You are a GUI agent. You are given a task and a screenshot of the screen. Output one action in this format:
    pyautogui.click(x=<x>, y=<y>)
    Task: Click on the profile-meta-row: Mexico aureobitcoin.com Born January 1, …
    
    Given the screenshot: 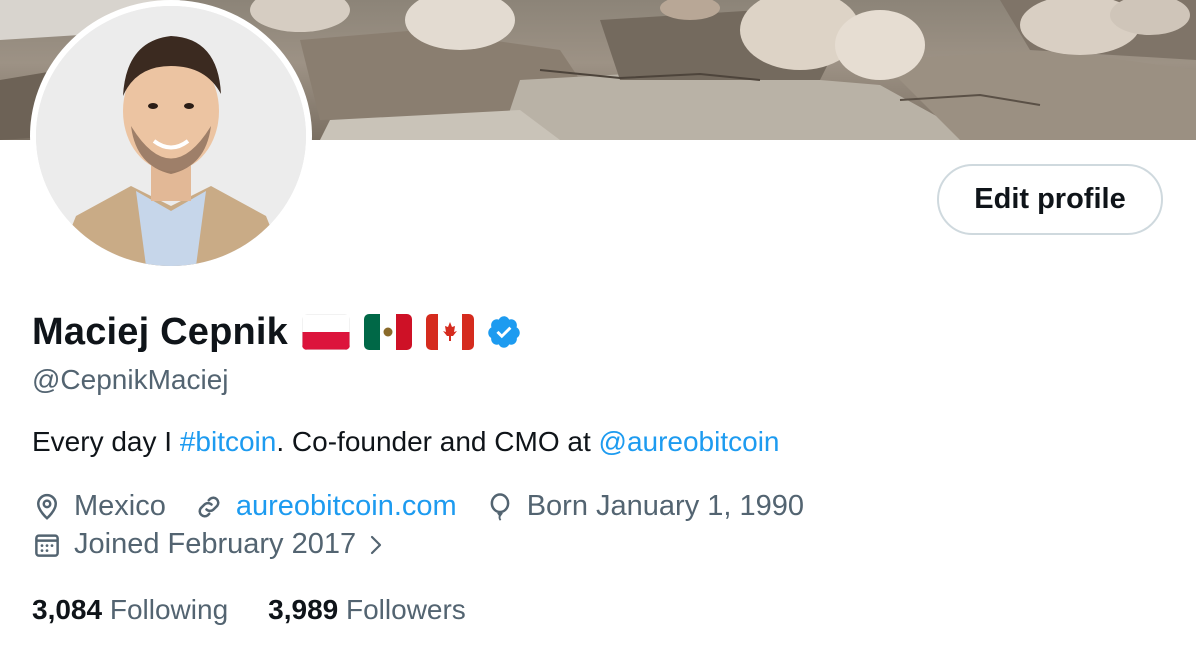 What is the action you would take?
    pyautogui.click(x=432, y=506)
    